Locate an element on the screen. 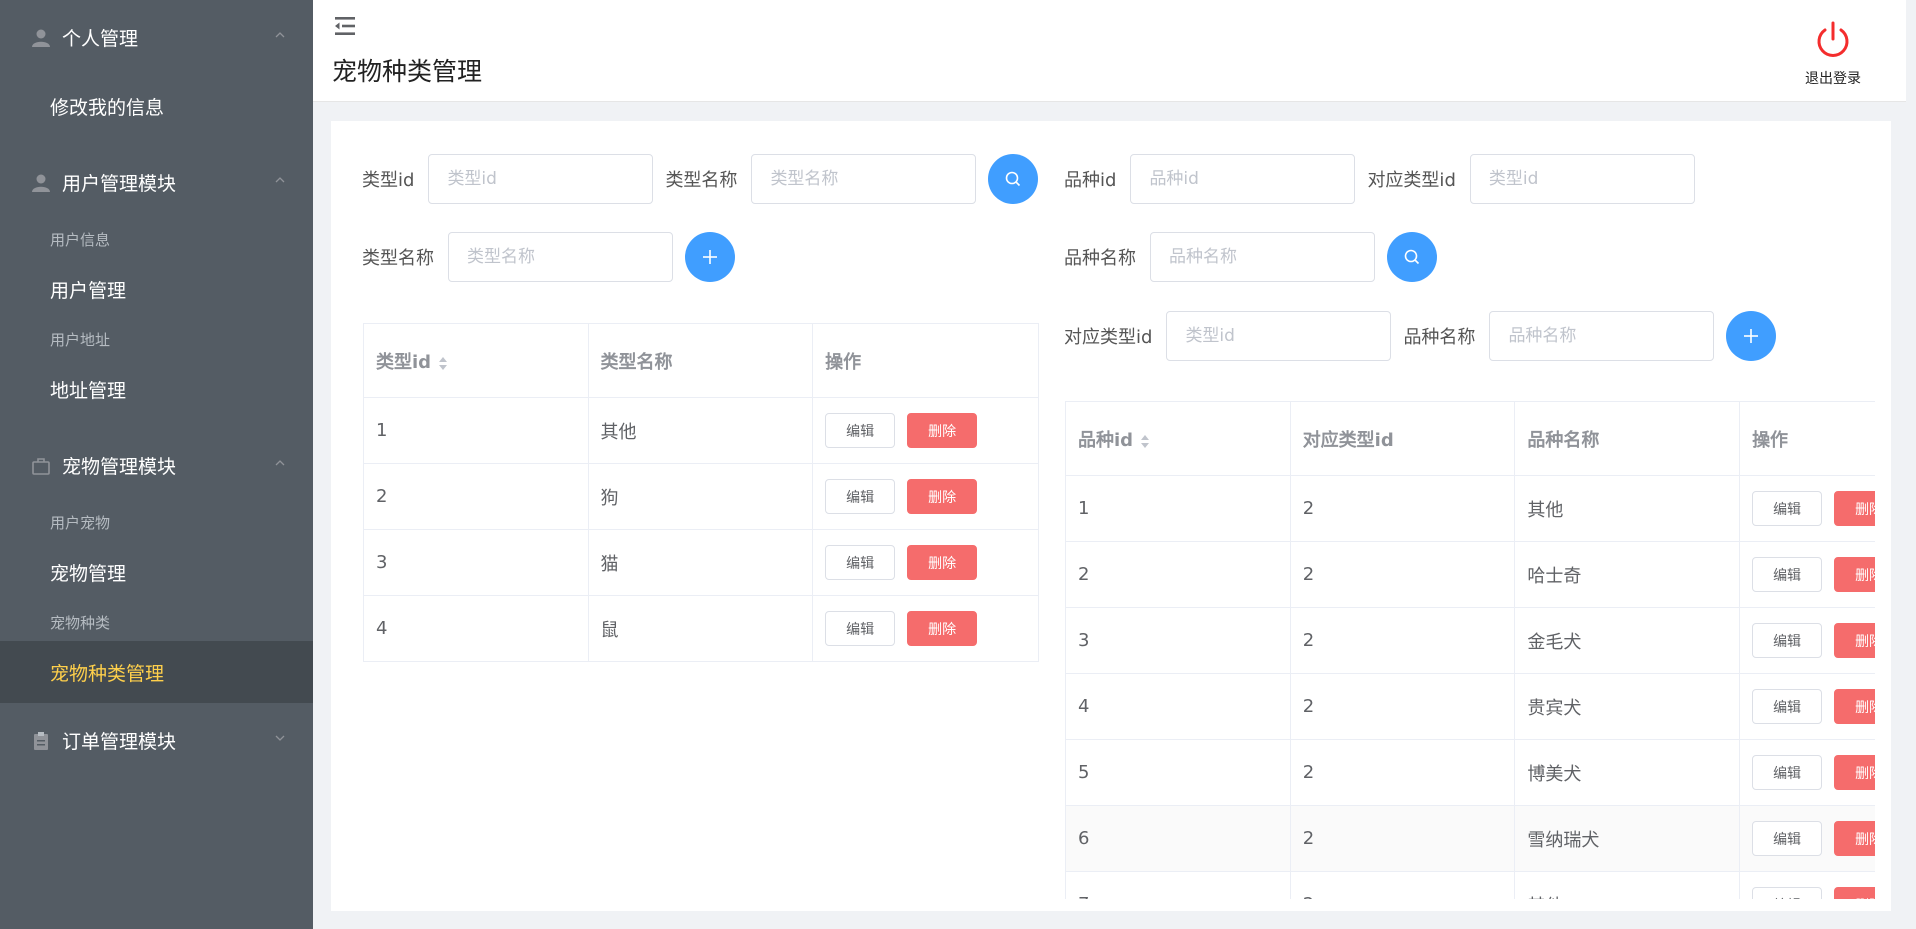  type-search-form: 类型id 类型名称 is located at coordinates (700, 179).